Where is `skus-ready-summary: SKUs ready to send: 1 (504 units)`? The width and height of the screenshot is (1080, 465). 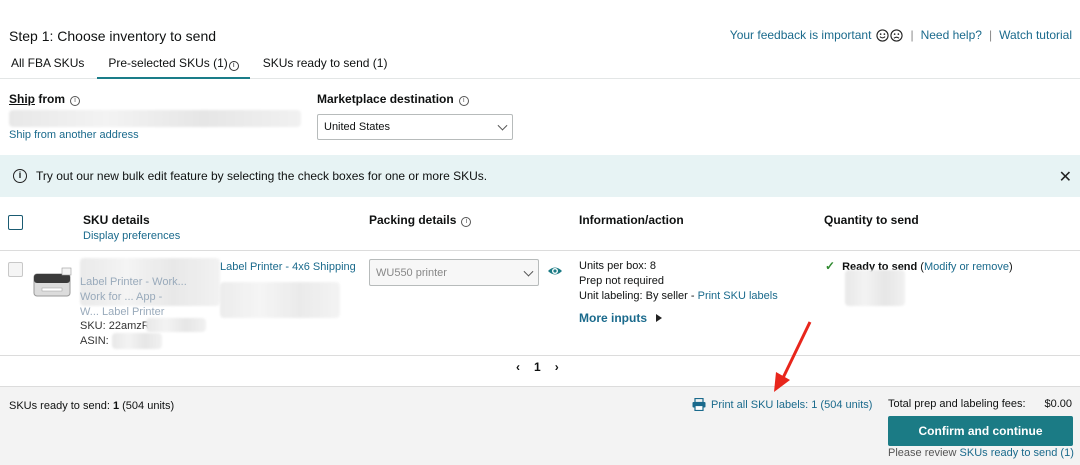
skus-ready-summary: SKUs ready to send: 1 (504 units) is located at coordinates (91, 406).